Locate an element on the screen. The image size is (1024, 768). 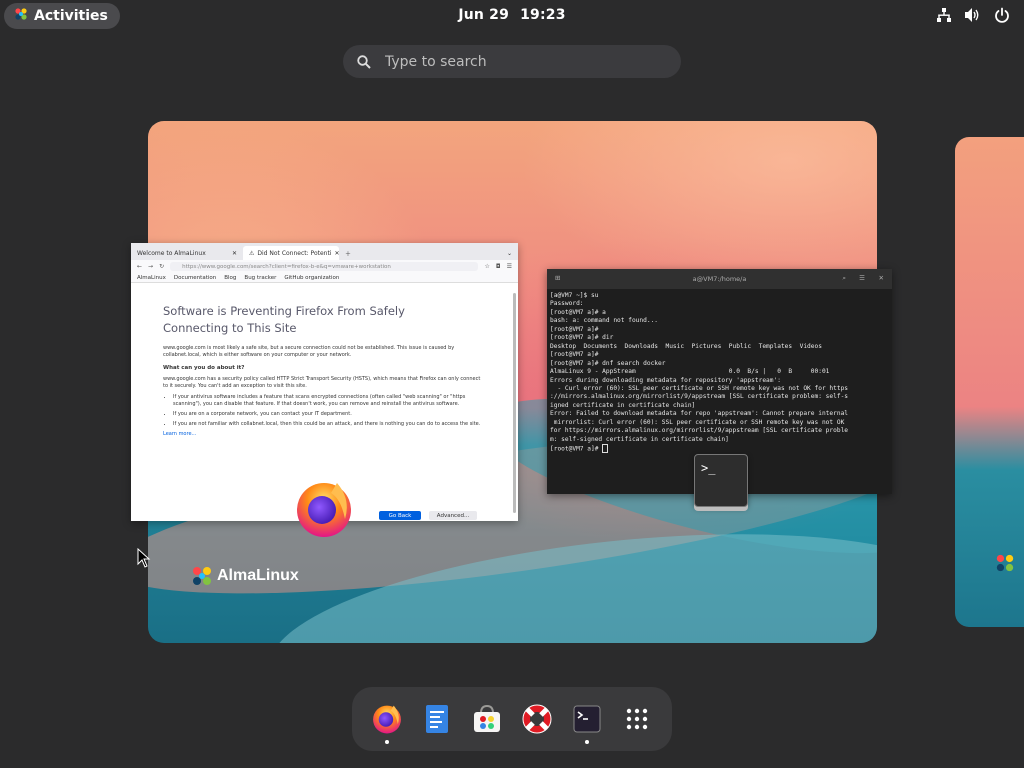
text-editor-icon is located at coordinates (437, 719).